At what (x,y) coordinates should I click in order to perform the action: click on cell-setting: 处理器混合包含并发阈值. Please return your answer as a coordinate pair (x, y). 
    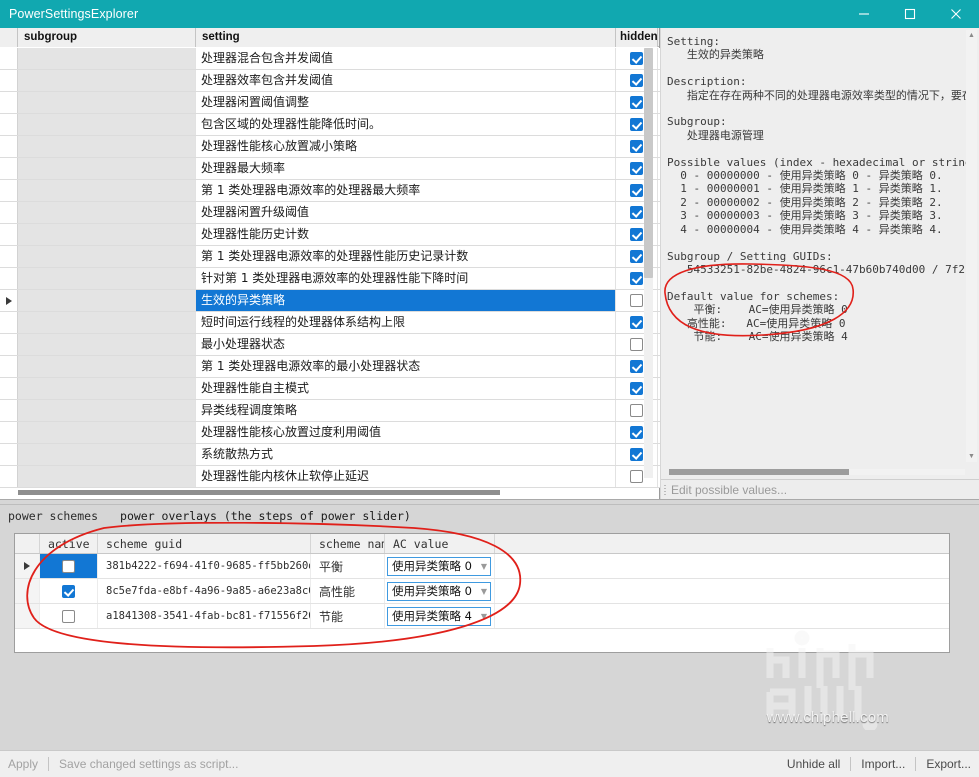
    Looking at the image, I should click on (406, 58).